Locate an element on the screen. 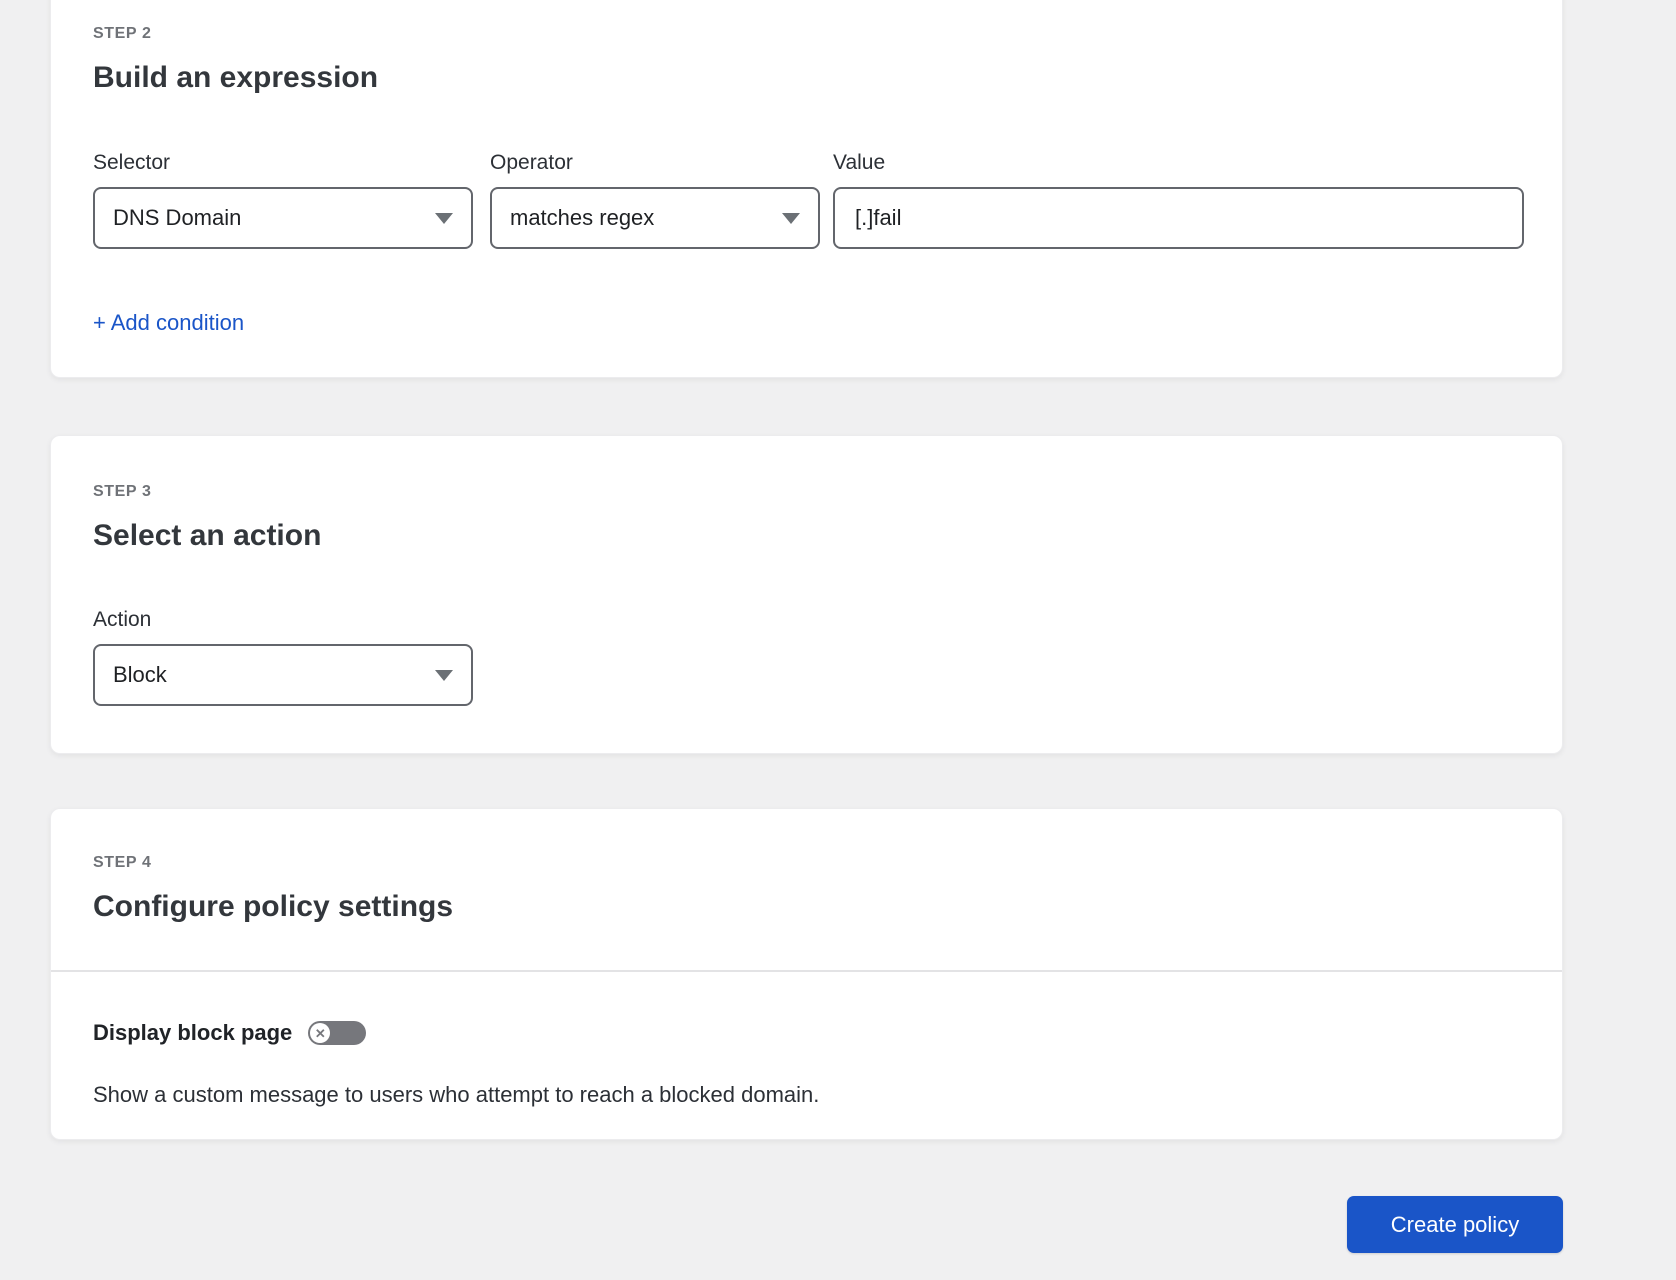  operator-dropdown-value: matches regex is located at coordinates (582, 217).